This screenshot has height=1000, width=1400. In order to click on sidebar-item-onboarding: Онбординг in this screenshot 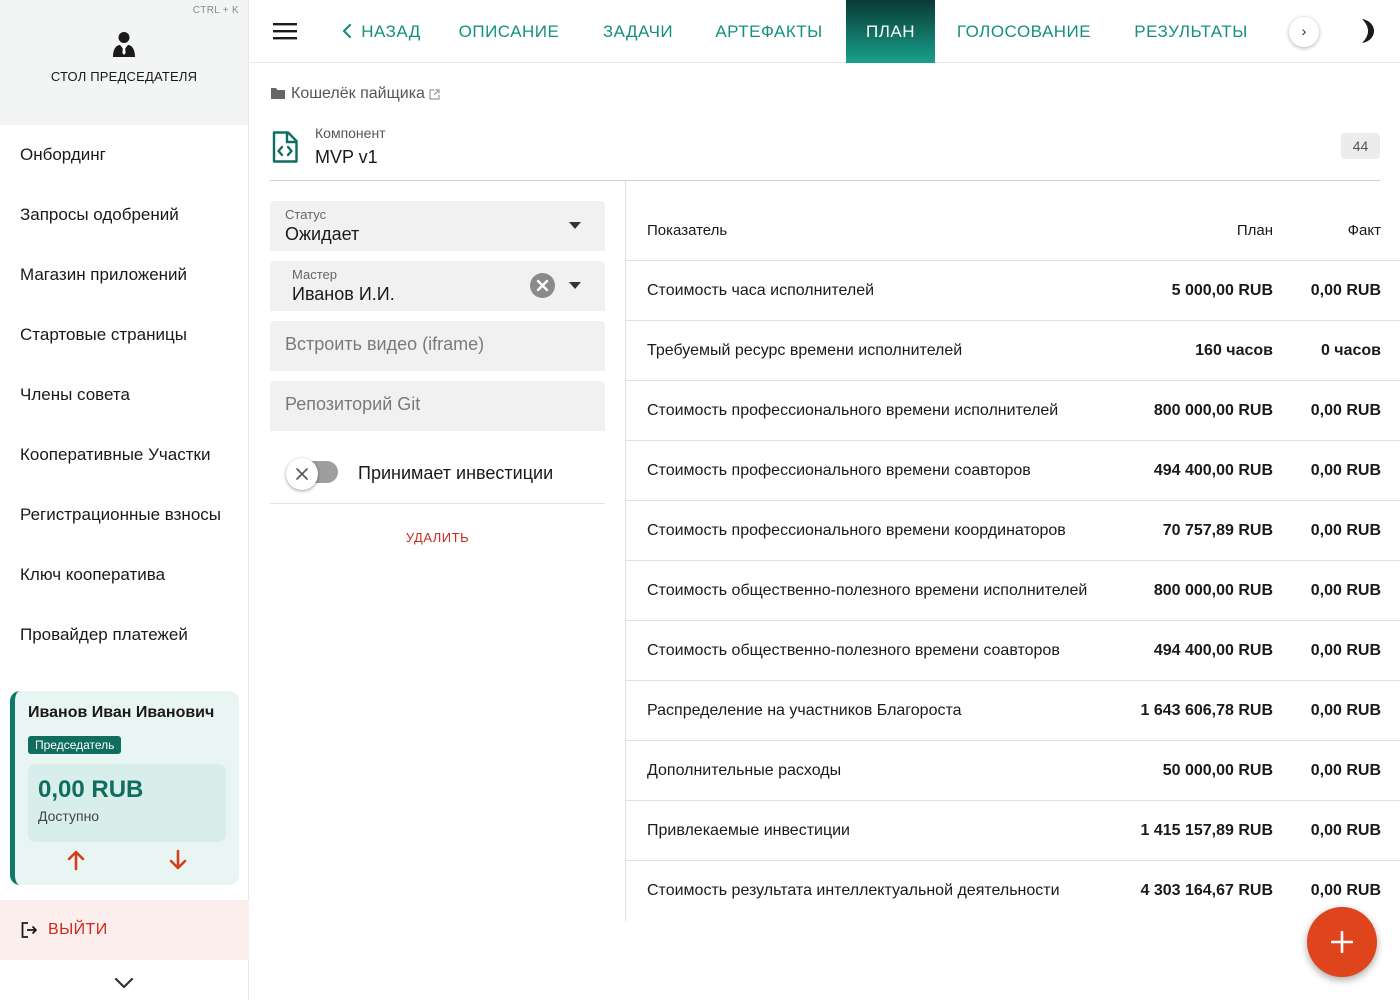, I will do `click(124, 155)`.